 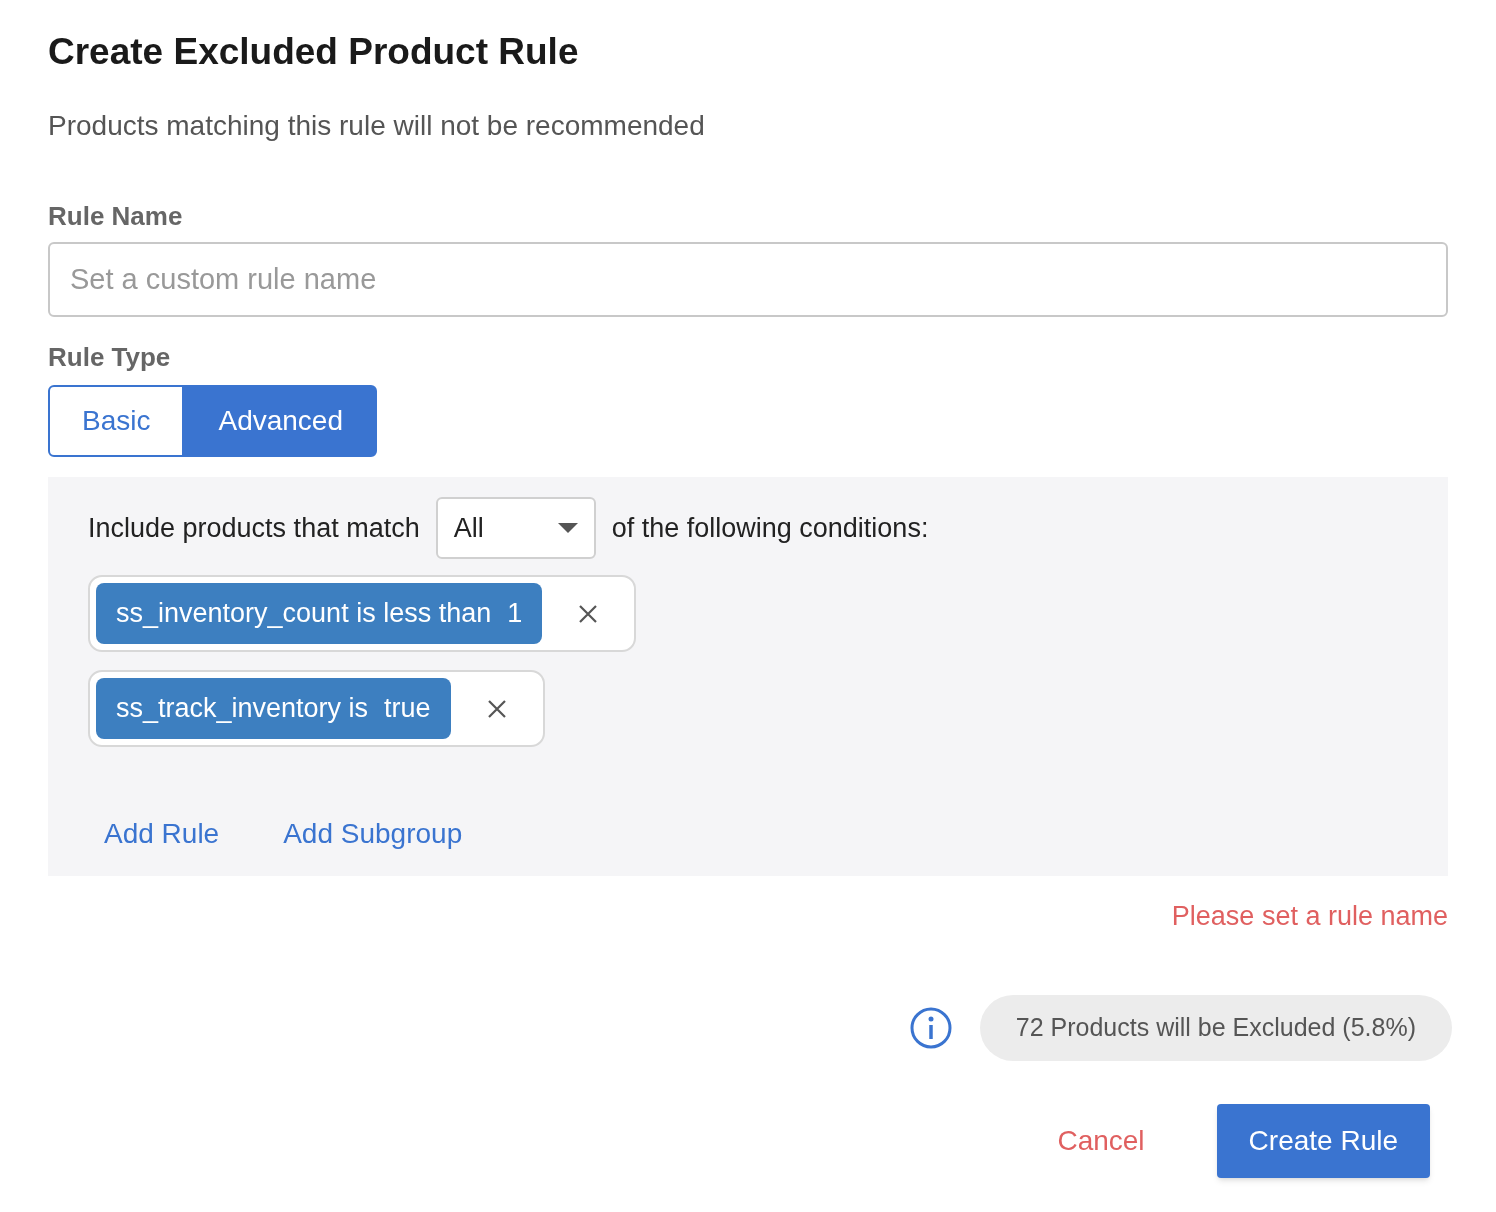 What do you see at coordinates (567, 528) in the screenshot?
I see `caret-icon` at bounding box center [567, 528].